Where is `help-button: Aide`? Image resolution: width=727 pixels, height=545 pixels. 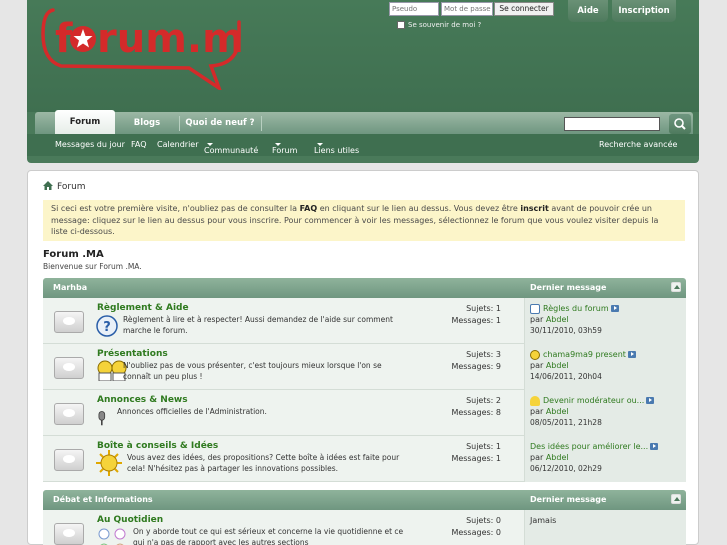
help-button: Aide is located at coordinates (588, 11).